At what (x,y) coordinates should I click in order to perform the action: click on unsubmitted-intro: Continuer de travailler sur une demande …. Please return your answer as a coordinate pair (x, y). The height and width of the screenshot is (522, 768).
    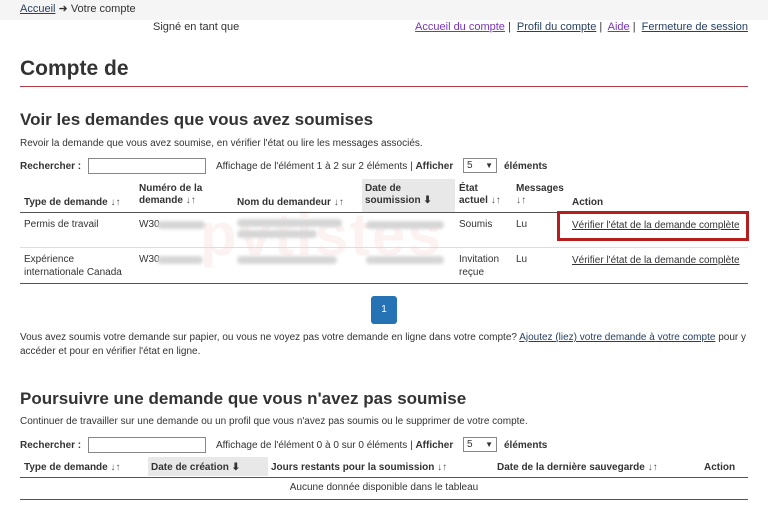
    Looking at the image, I should click on (274, 421).